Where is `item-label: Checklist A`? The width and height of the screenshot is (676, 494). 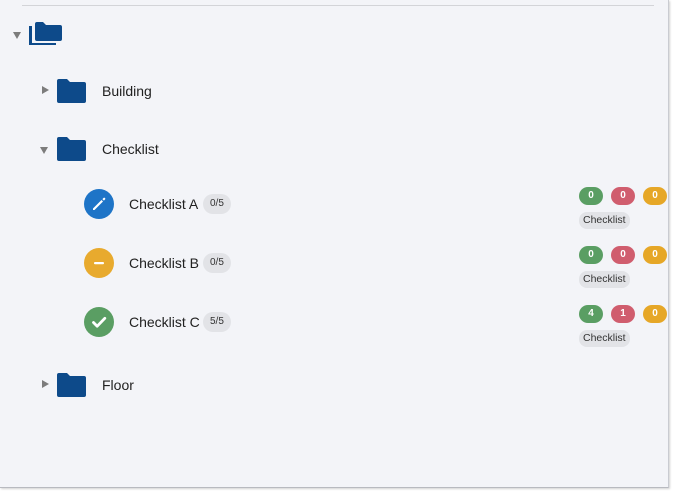 item-label: Checklist A is located at coordinates (163, 204).